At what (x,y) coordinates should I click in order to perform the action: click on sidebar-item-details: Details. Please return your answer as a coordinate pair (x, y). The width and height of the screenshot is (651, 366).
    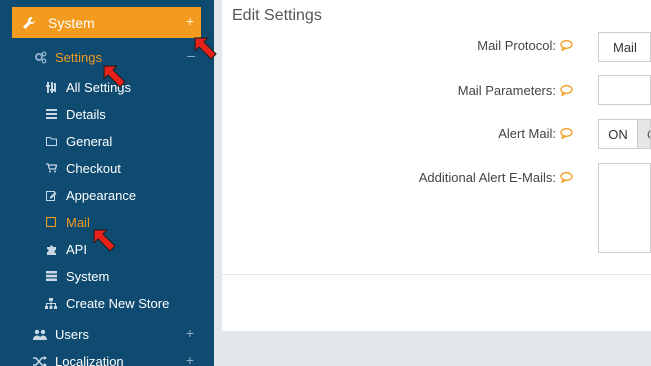
    Looking at the image, I should click on (125, 114).